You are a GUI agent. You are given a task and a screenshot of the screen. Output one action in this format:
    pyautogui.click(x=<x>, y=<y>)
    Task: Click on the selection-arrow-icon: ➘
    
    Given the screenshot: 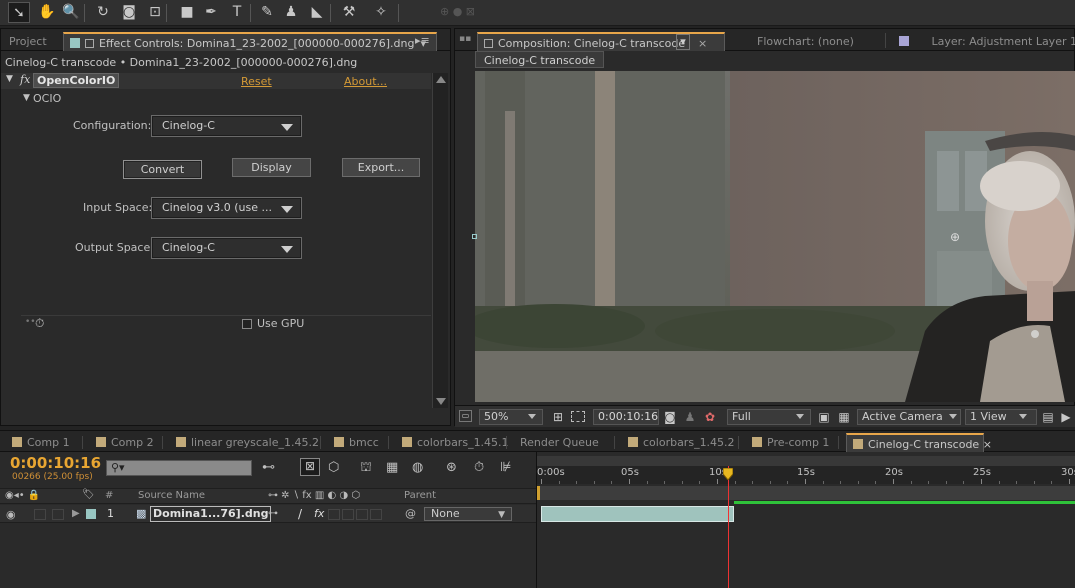 What is the action you would take?
    pyautogui.click(x=19, y=12)
    